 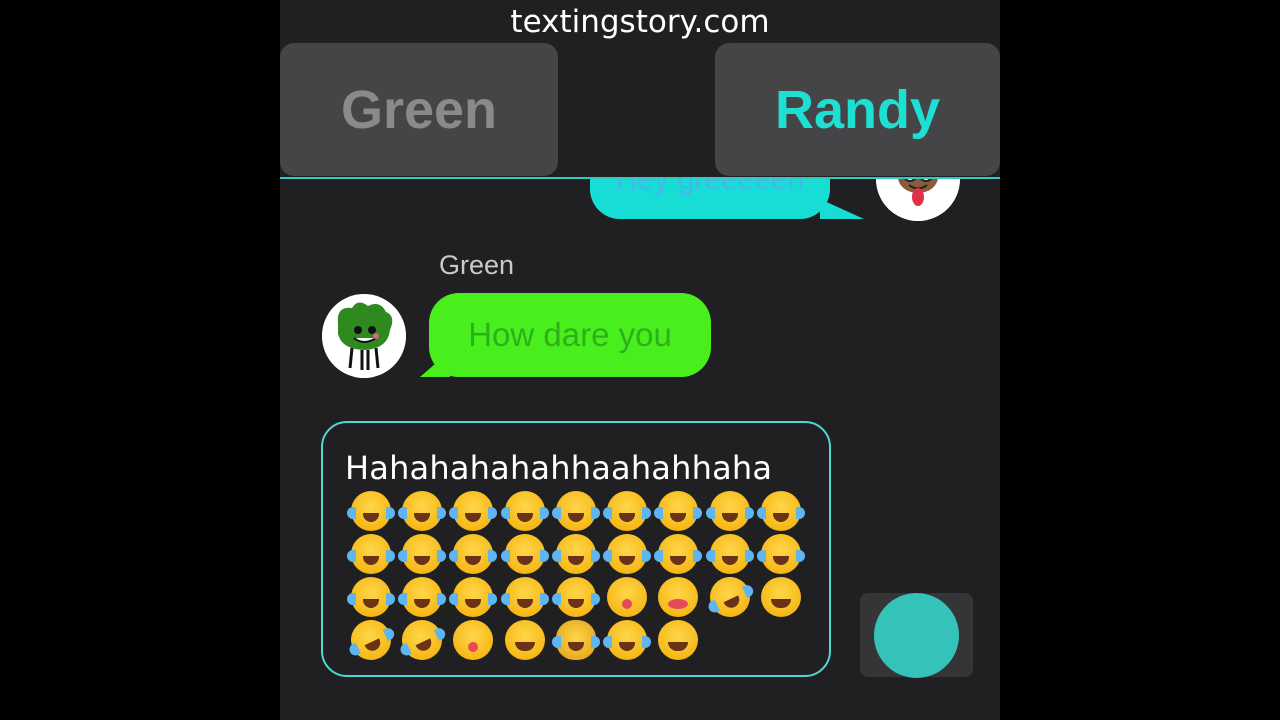 I want to click on joy-cat-emoji-icon, so click(x=575, y=639).